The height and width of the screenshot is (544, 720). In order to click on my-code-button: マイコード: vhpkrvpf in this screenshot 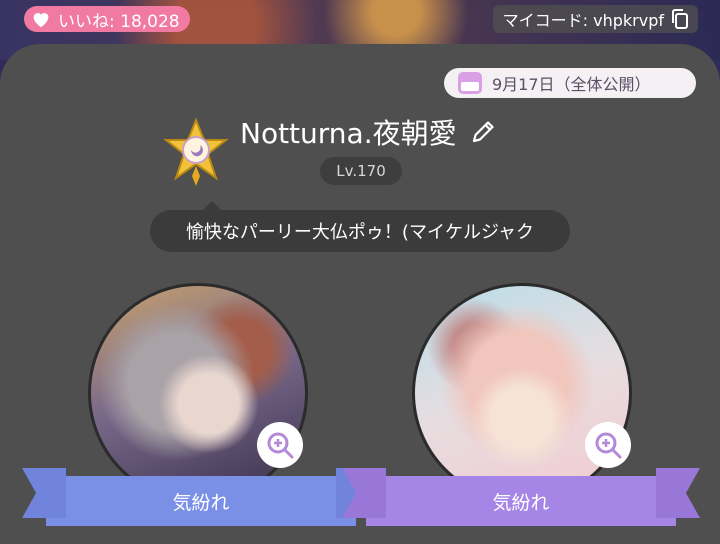, I will do `click(595, 19)`.